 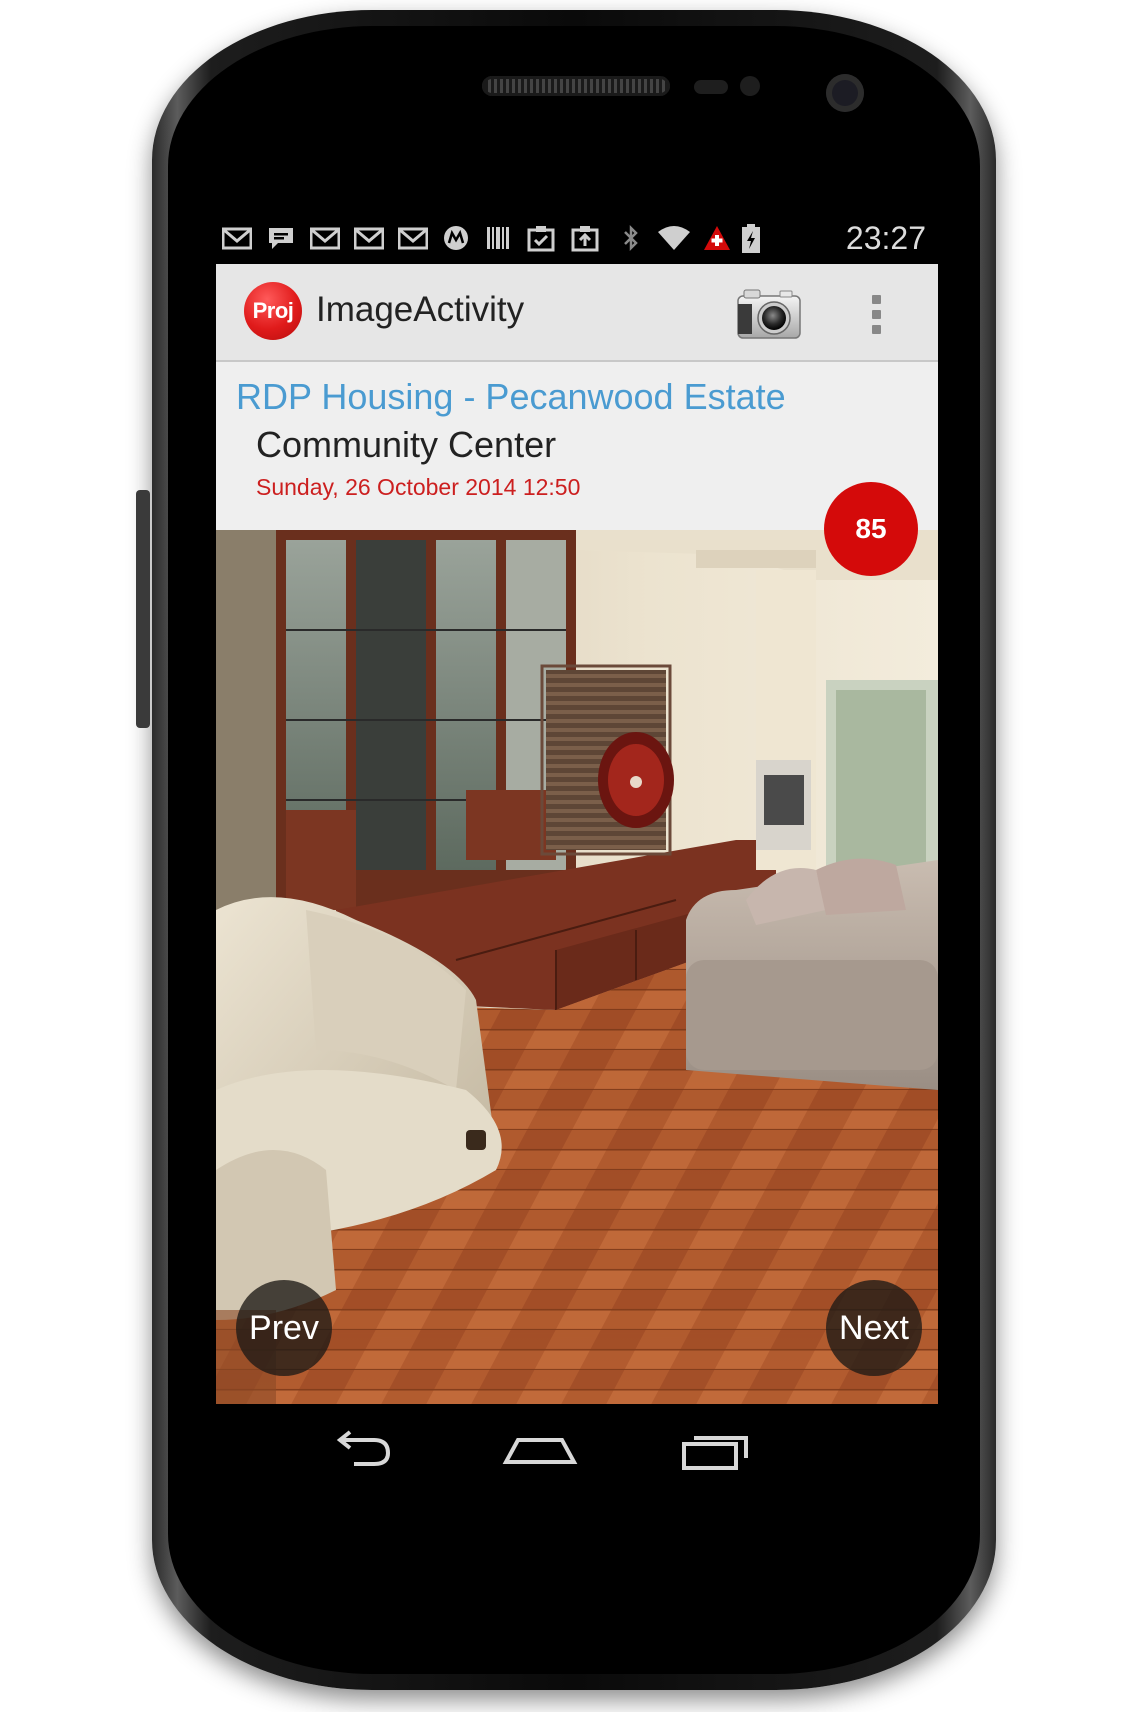 What do you see at coordinates (874, 1328) in the screenshot?
I see `next-button: Next` at bounding box center [874, 1328].